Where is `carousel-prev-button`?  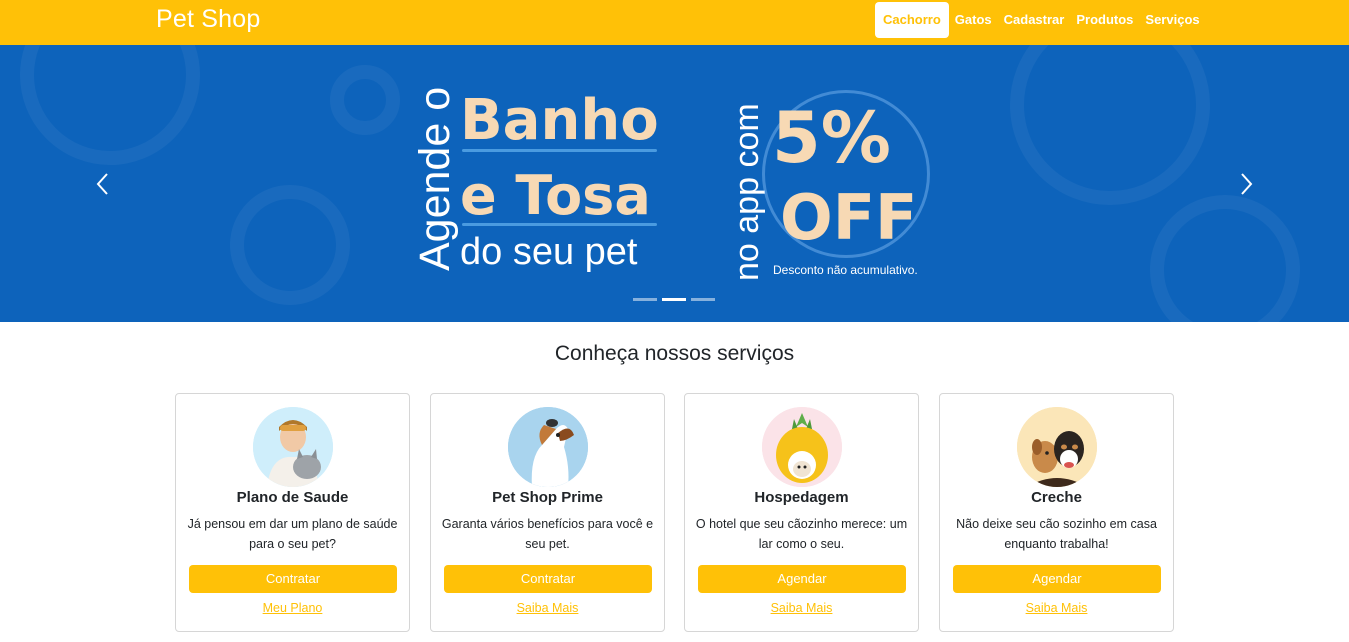
carousel-prev-button is located at coordinates (102, 183).